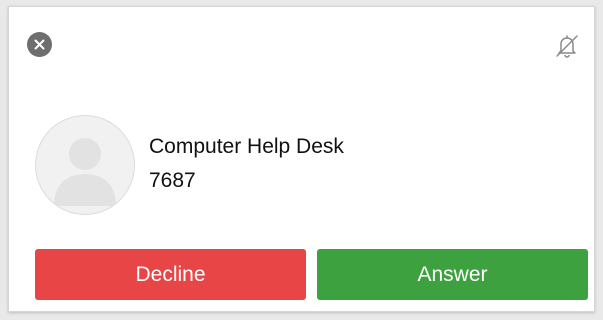 Image resolution: width=603 pixels, height=320 pixels. I want to click on mute-notifications-button, so click(567, 46).